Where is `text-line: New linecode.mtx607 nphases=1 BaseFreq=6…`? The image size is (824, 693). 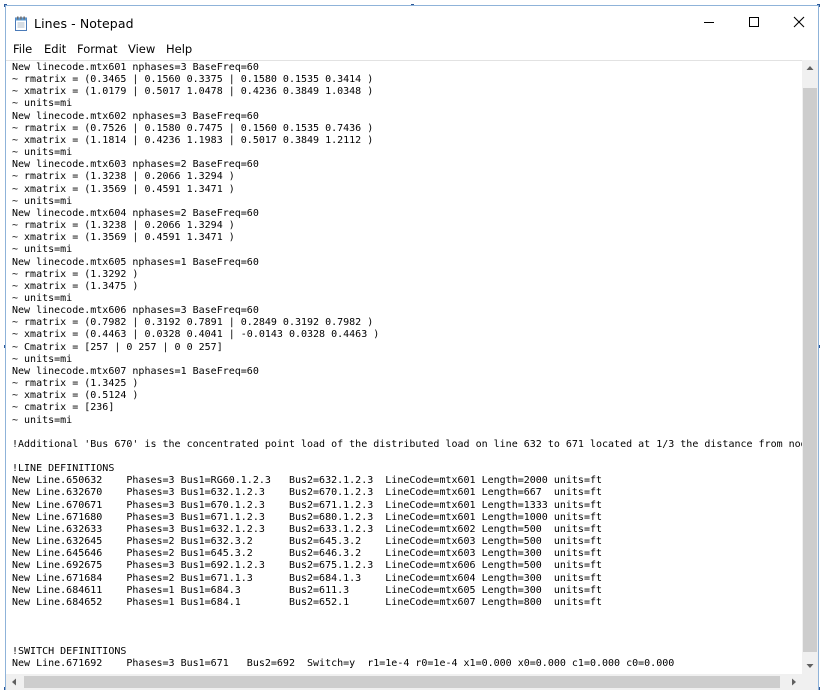
text-line: New linecode.mtx607 nphases=1 BaseFreq=6… is located at coordinates (407, 372).